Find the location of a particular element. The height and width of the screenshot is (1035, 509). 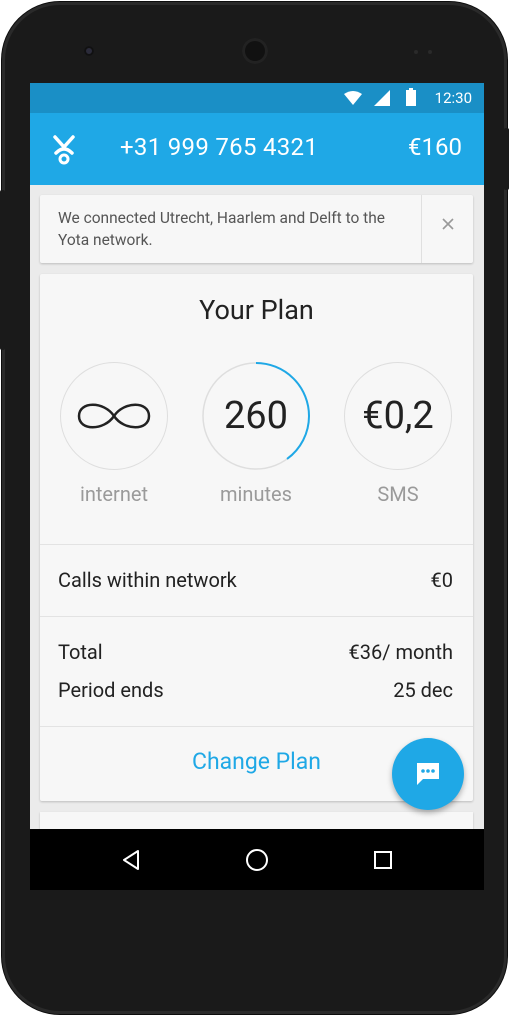

back-button is located at coordinates (131, 860).